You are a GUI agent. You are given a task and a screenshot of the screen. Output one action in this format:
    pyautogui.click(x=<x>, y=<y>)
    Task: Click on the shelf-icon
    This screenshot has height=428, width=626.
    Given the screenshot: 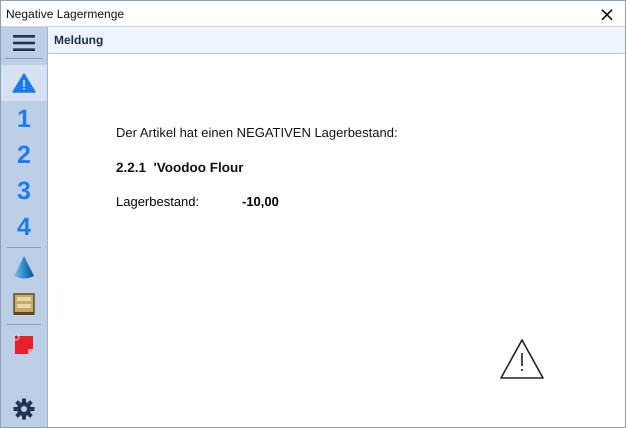 What is the action you would take?
    pyautogui.click(x=24, y=304)
    